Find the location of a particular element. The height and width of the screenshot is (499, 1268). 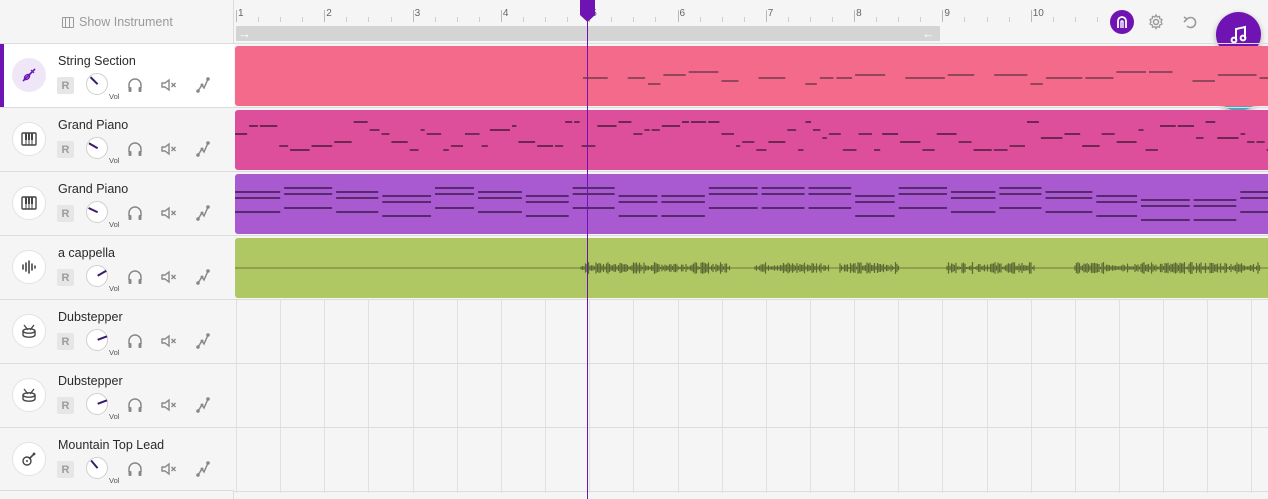

track-header-string-section: String Section R Vol is located at coordinates (117, 75).